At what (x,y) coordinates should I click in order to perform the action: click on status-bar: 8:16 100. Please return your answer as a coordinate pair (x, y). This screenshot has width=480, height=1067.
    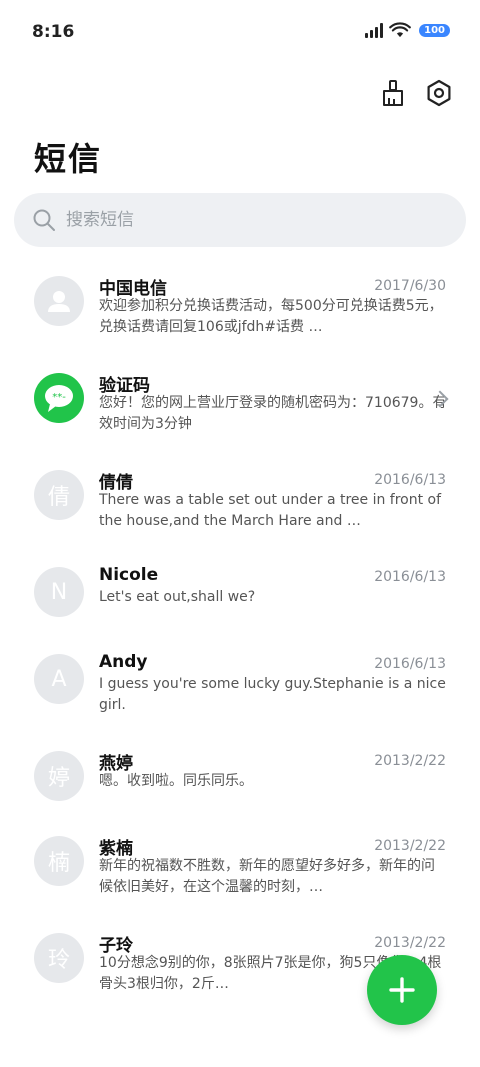
    Looking at the image, I should click on (240, 32).